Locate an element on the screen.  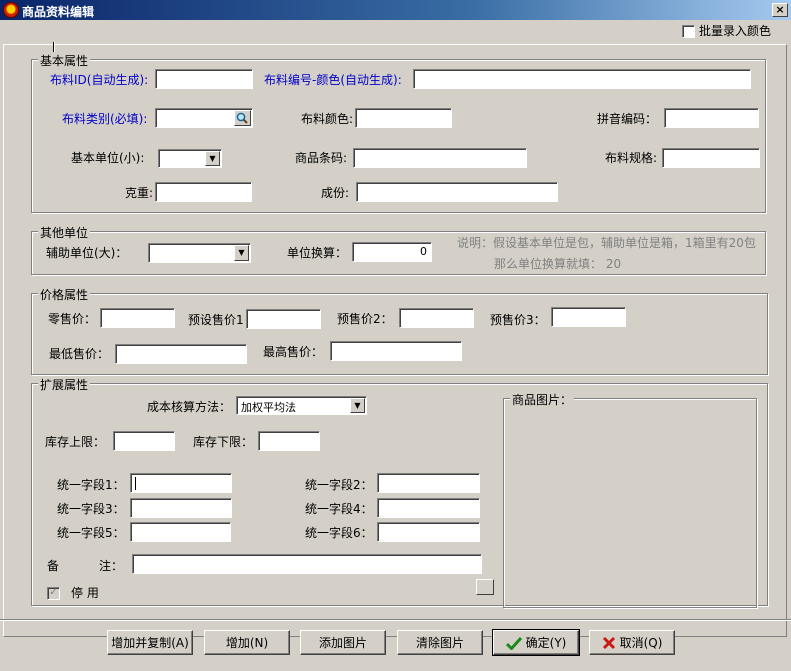
composition-label: 成份: is located at coordinates (335, 193).